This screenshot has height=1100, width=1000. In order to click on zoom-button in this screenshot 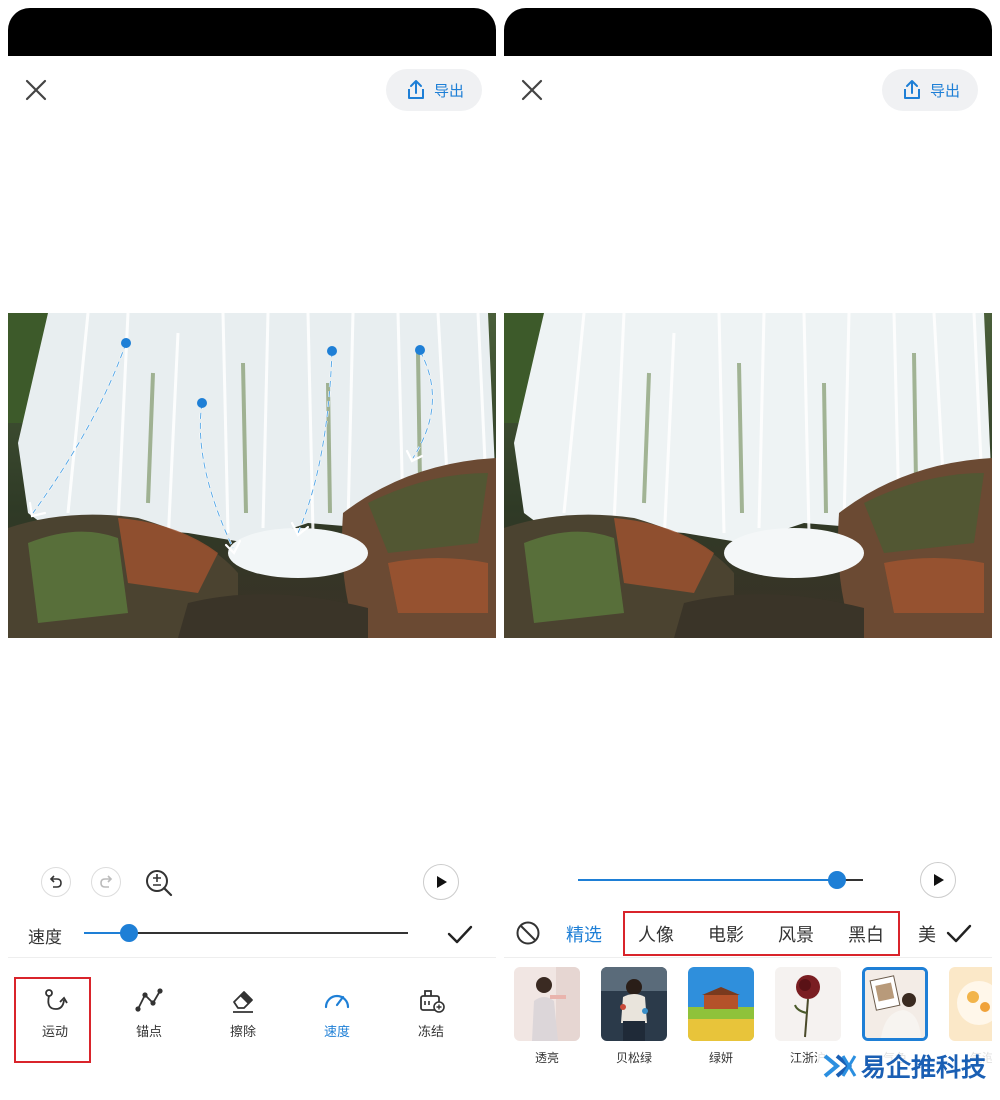, I will do `click(159, 883)`.